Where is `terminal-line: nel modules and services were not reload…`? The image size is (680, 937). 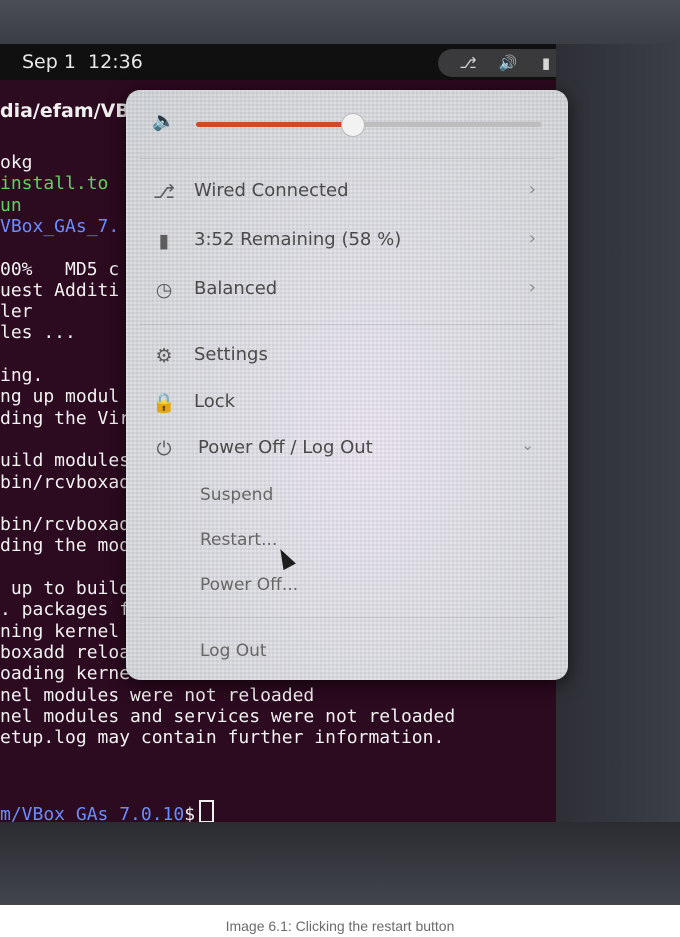
terminal-line: nel modules and services were not reload… is located at coordinates (228, 716).